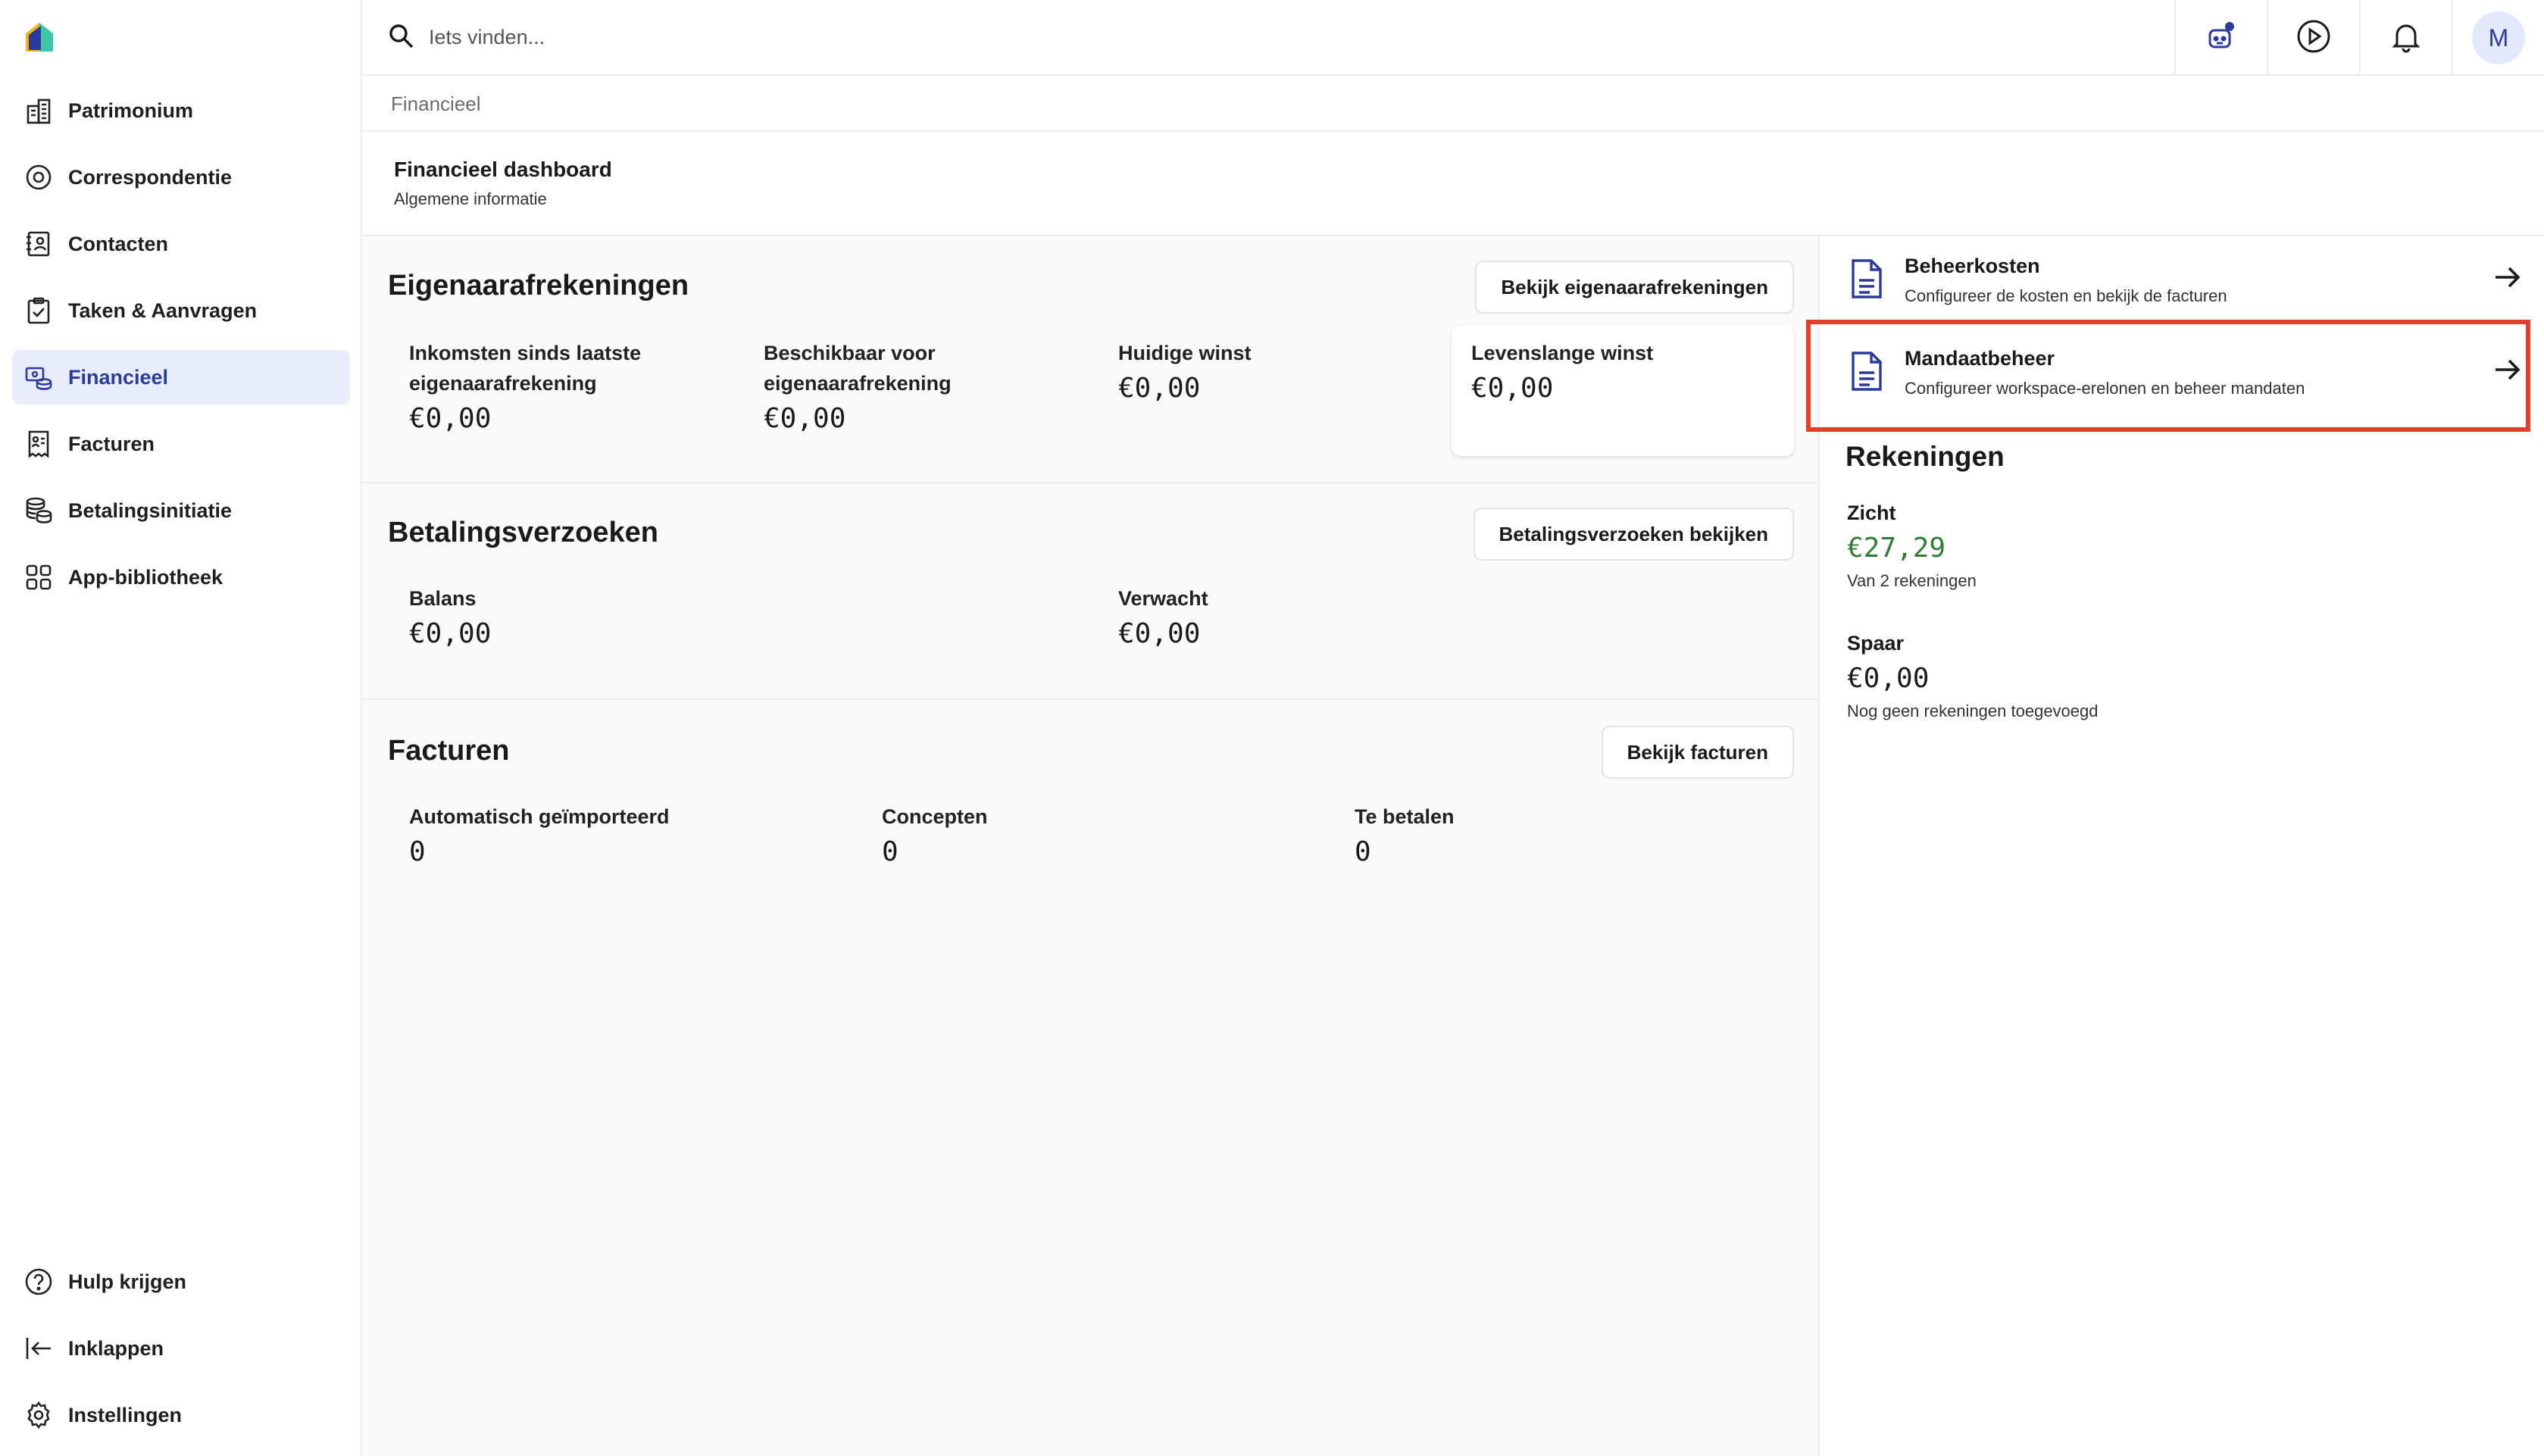  Describe the element at coordinates (39, 1348) in the screenshot. I see `collapse-icon` at that location.